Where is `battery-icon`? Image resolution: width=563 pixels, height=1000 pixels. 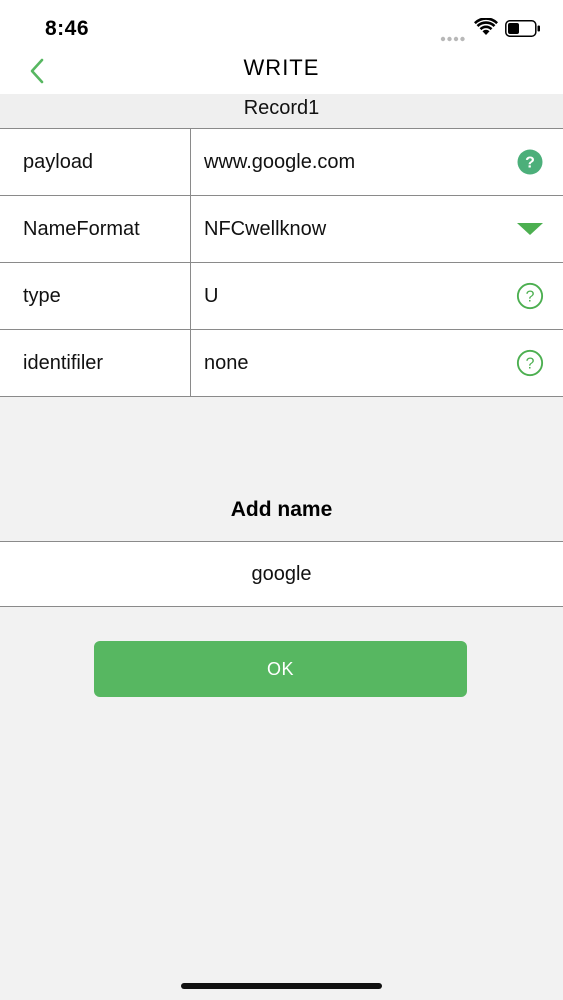 battery-icon is located at coordinates (523, 31).